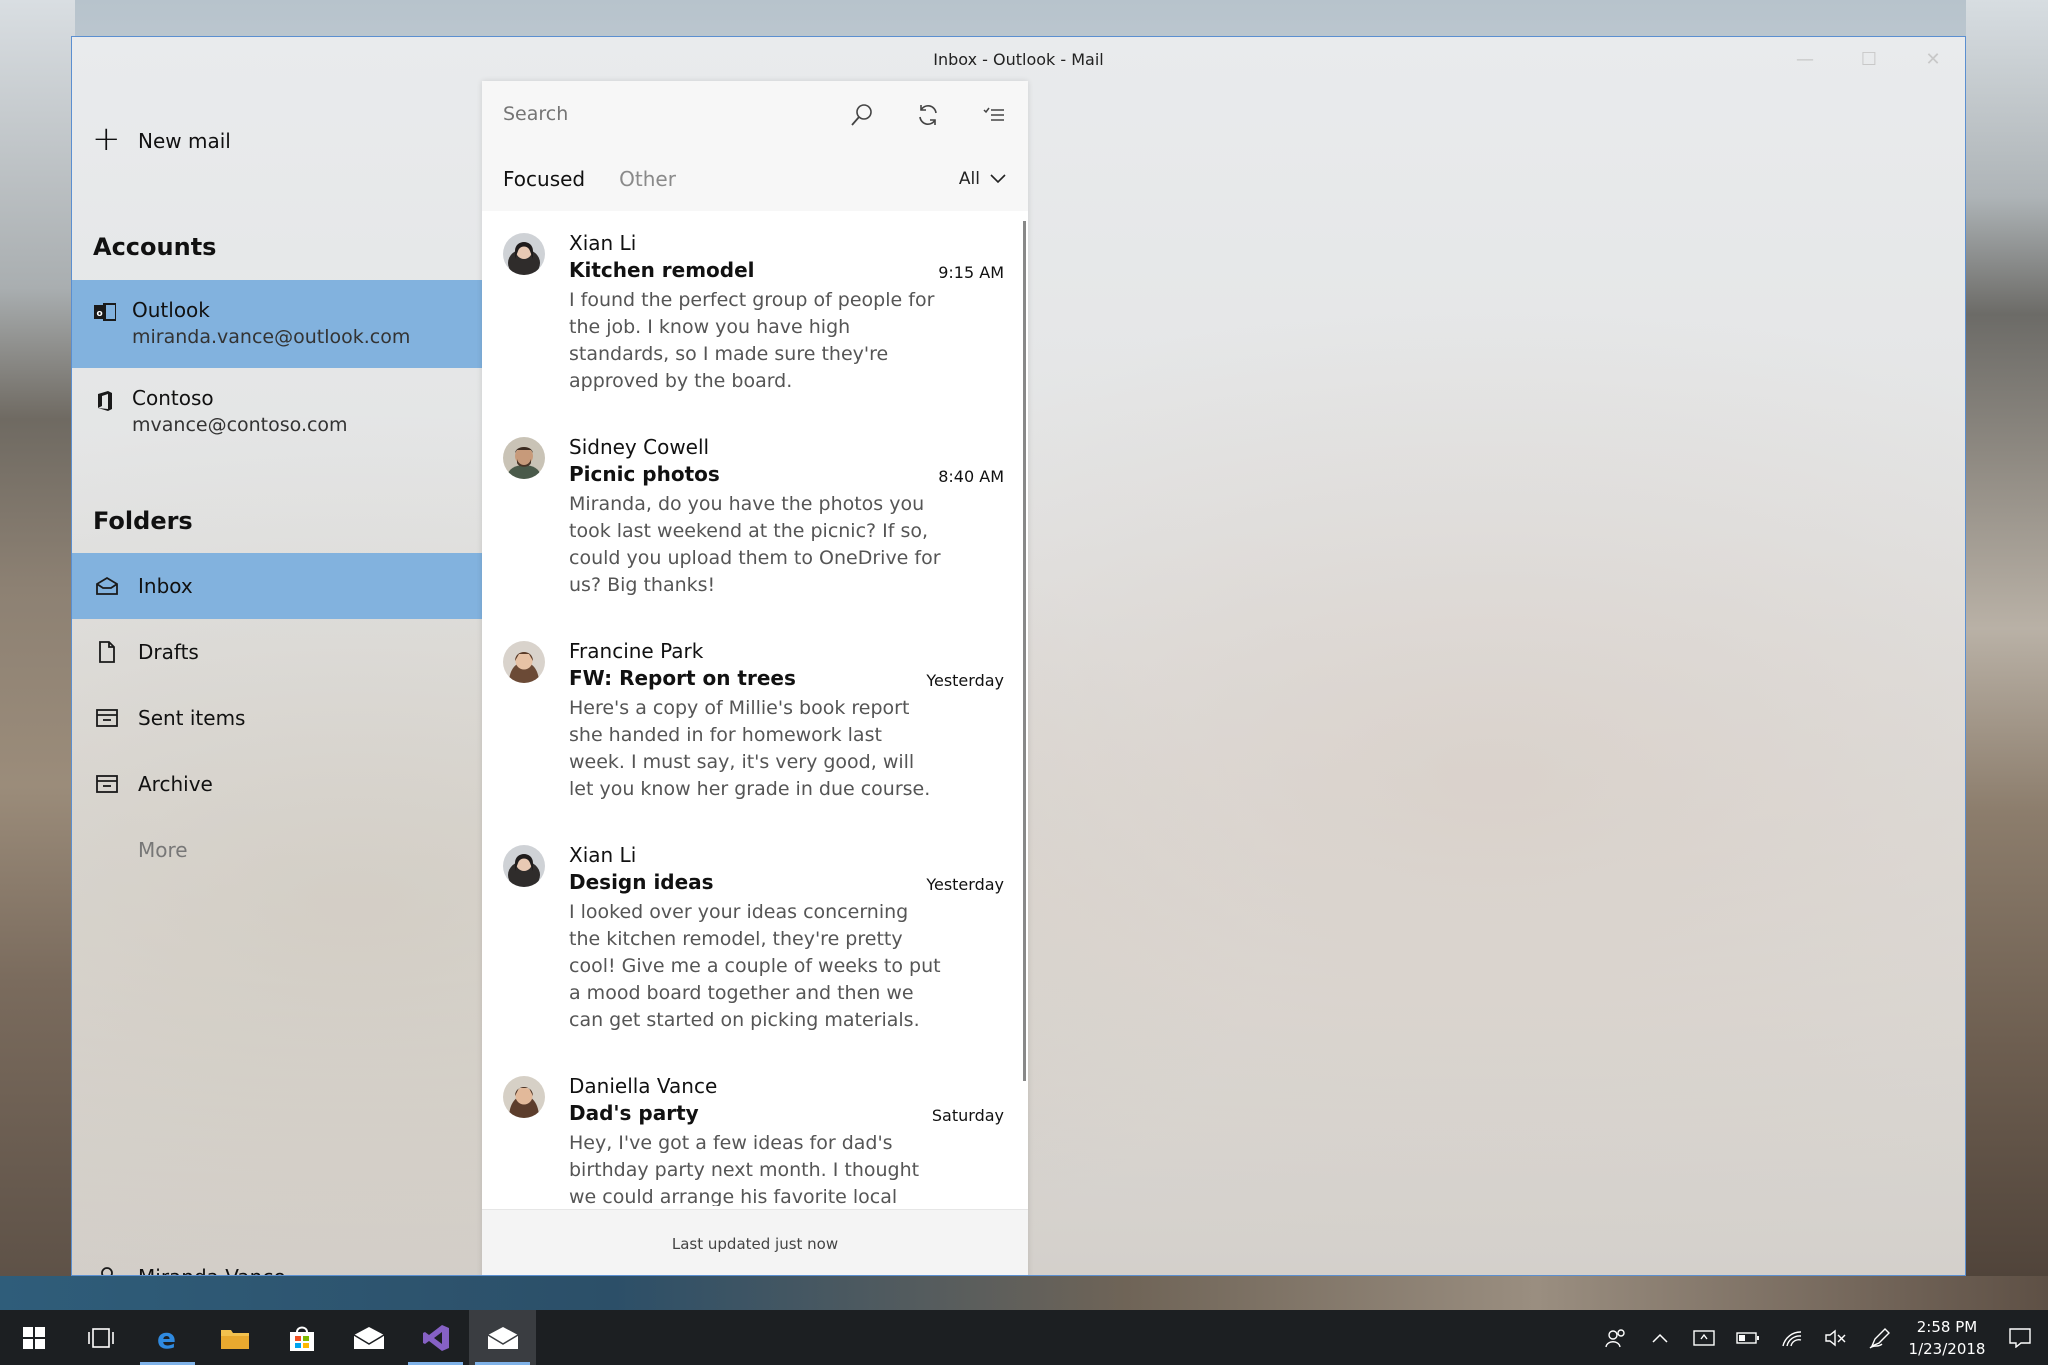 The image size is (2048, 1365). What do you see at coordinates (277, 652) in the screenshot?
I see `folder-drafts: Drafts` at bounding box center [277, 652].